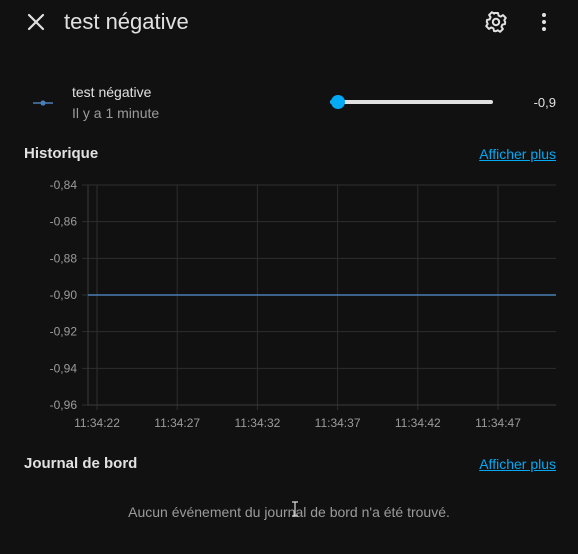  Describe the element at coordinates (544, 102) in the screenshot. I see `entity-value: -0,9` at that location.